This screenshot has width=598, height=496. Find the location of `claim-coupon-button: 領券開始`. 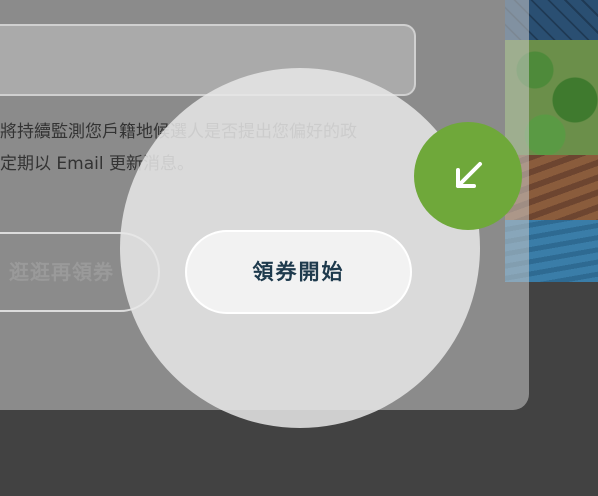

claim-coupon-button: 領券開始 is located at coordinates (298, 272).